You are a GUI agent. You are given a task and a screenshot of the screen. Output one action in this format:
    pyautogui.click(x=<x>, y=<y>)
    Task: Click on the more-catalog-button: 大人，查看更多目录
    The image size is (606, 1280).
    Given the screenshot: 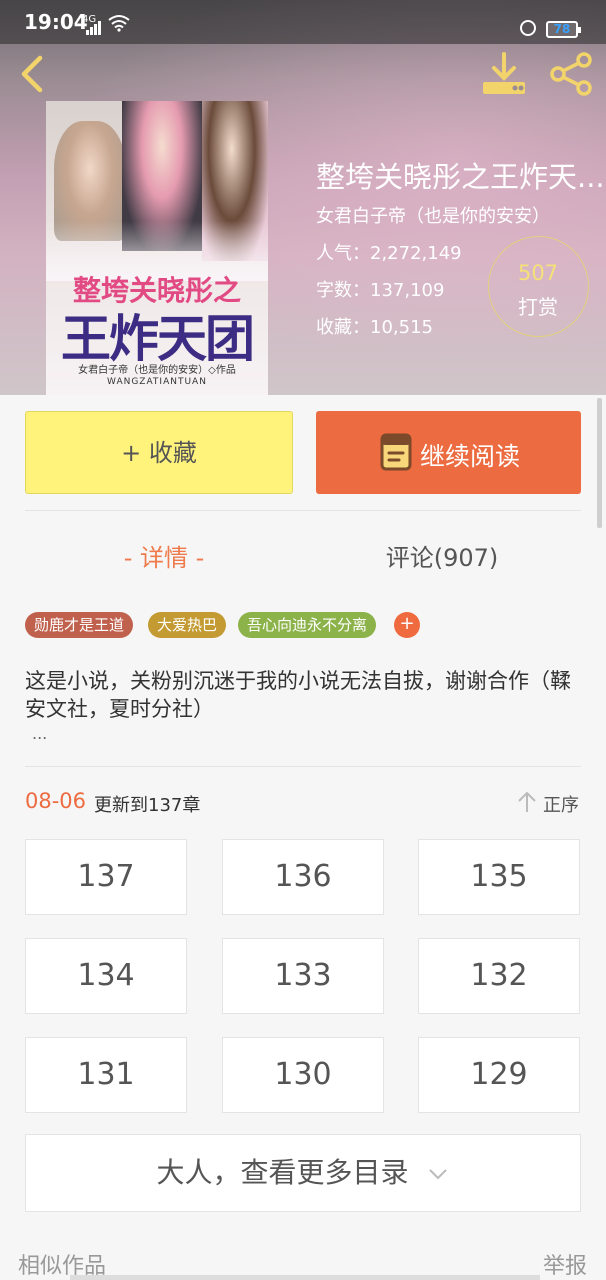 What is the action you would take?
    pyautogui.click(x=303, y=1173)
    